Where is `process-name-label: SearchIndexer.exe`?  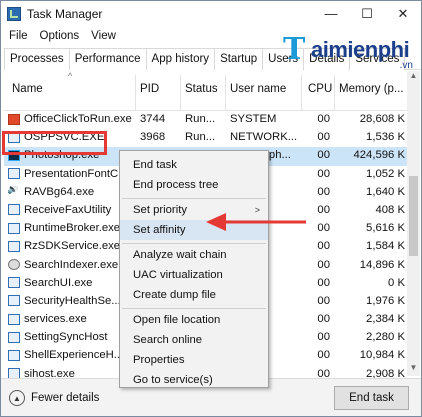 process-name-label: SearchIndexer.exe is located at coordinates (71, 264).